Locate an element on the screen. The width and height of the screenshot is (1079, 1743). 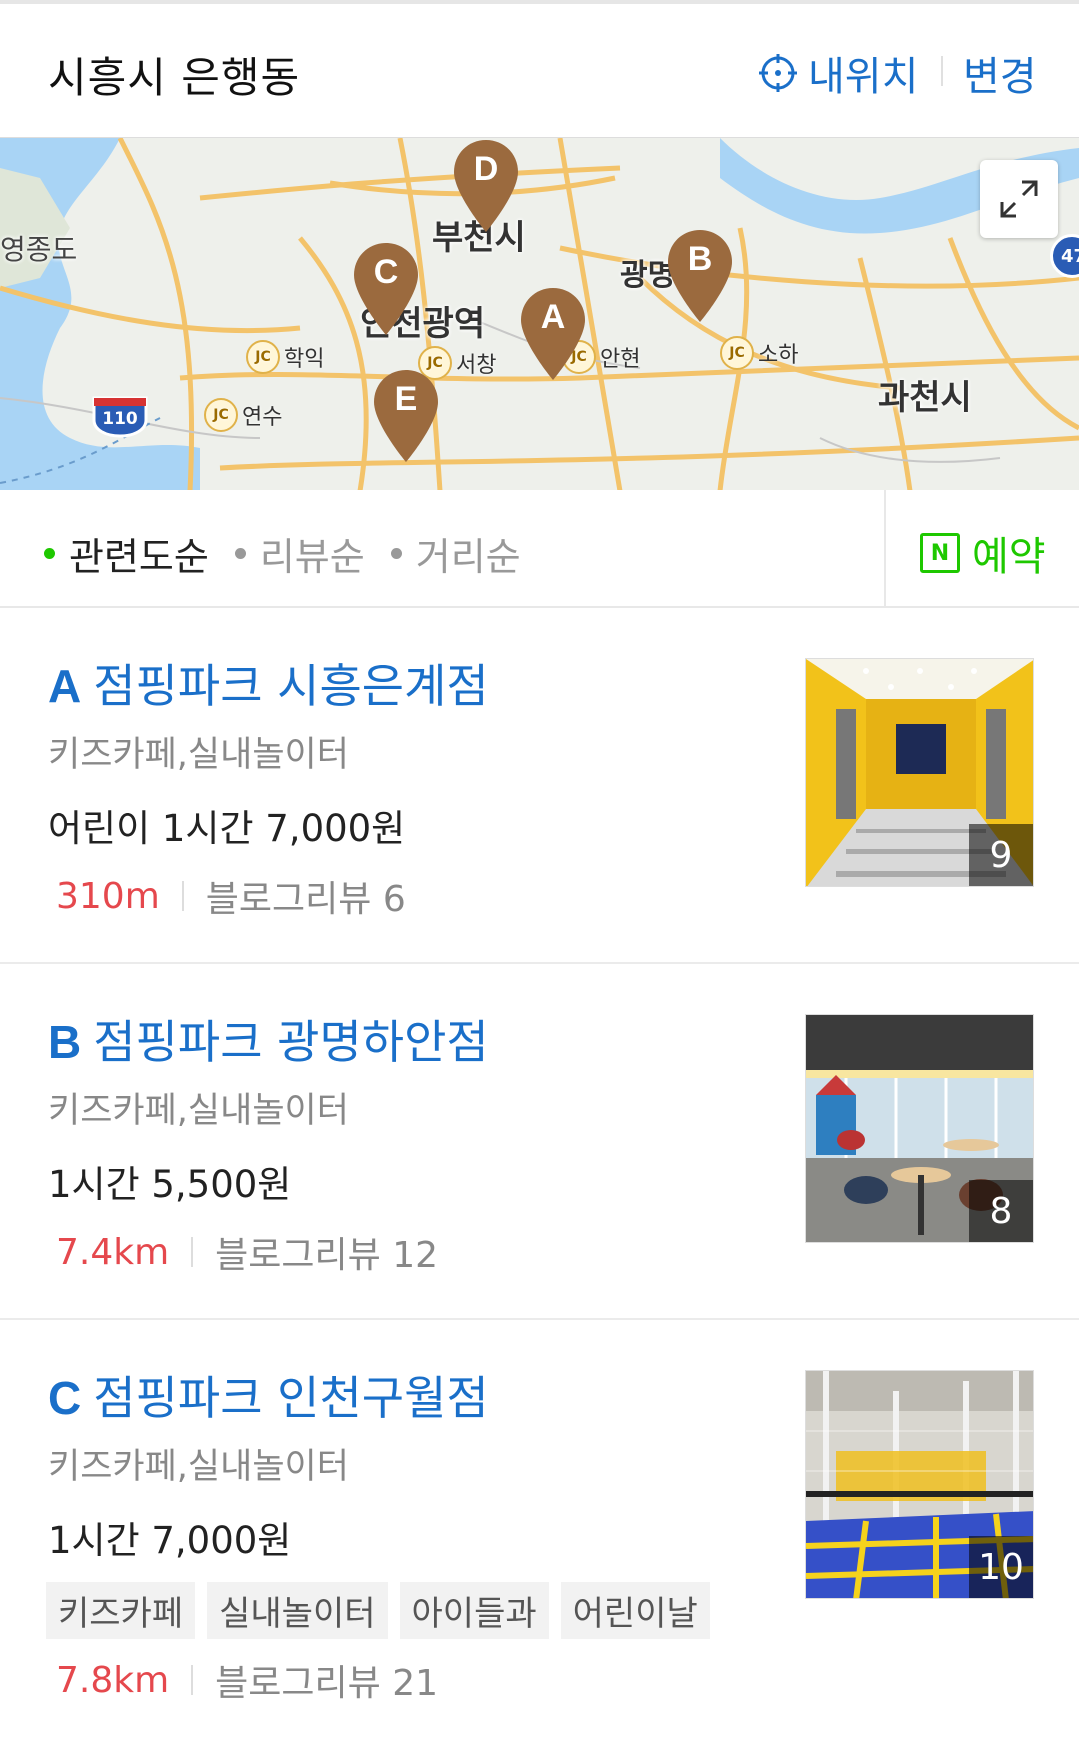
blog-review-count: 블로그리뷰 12 is located at coordinates (326, 1252).